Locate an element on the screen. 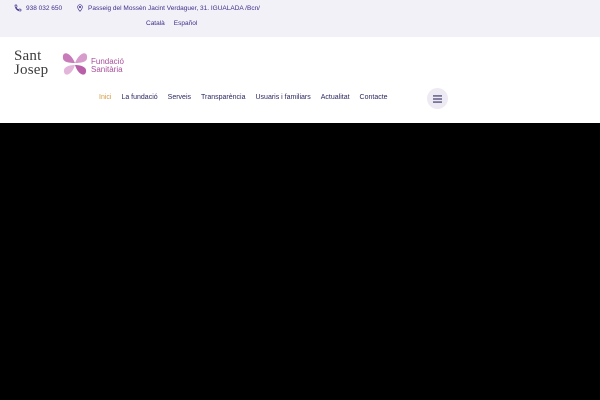  hamburger-menu-icon is located at coordinates (437, 98).